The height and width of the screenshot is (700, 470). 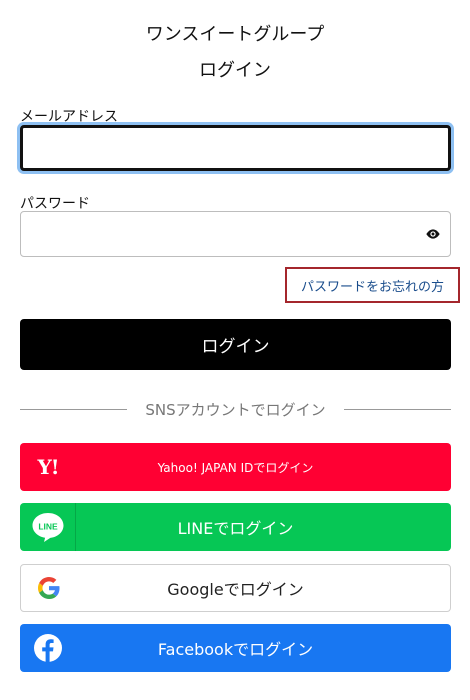 What do you see at coordinates (372, 285) in the screenshot?
I see `forgot-password-link: パスワードをお忘れの方` at bounding box center [372, 285].